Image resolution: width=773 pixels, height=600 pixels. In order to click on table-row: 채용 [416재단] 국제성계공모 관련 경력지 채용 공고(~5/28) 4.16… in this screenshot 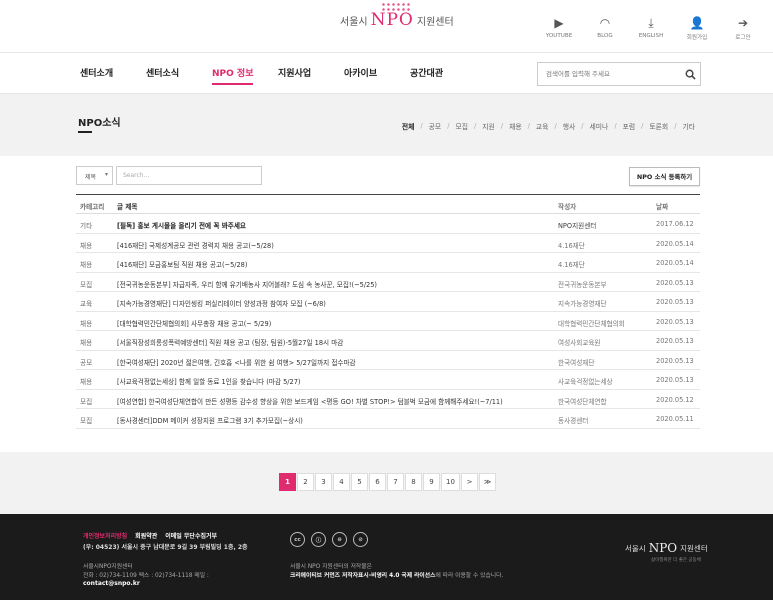, I will do `click(388, 243)`.